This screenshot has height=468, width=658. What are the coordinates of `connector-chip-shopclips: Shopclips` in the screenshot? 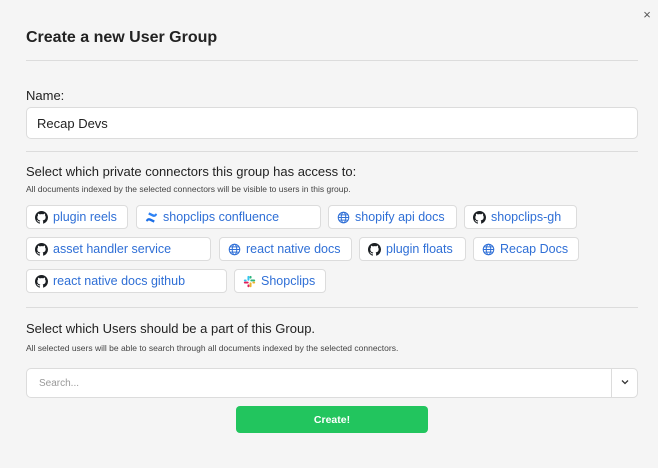 It's located at (280, 281).